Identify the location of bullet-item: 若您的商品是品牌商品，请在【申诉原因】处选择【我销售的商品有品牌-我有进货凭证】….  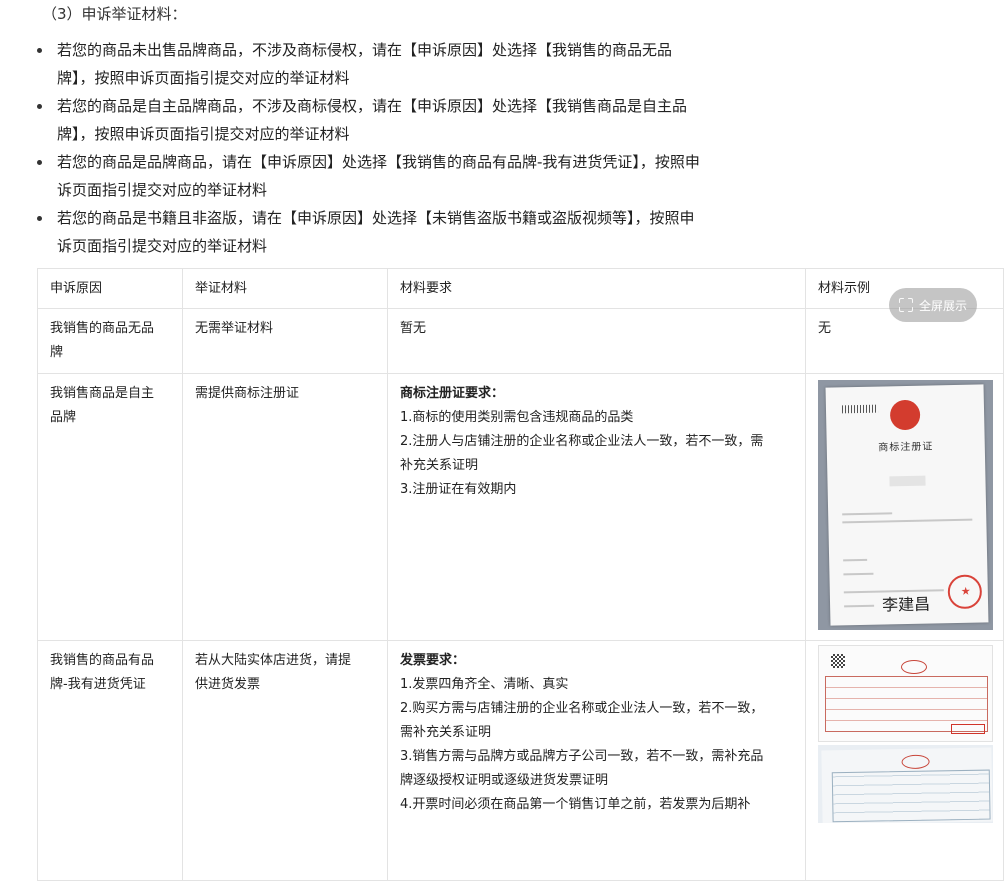
(406, 176).